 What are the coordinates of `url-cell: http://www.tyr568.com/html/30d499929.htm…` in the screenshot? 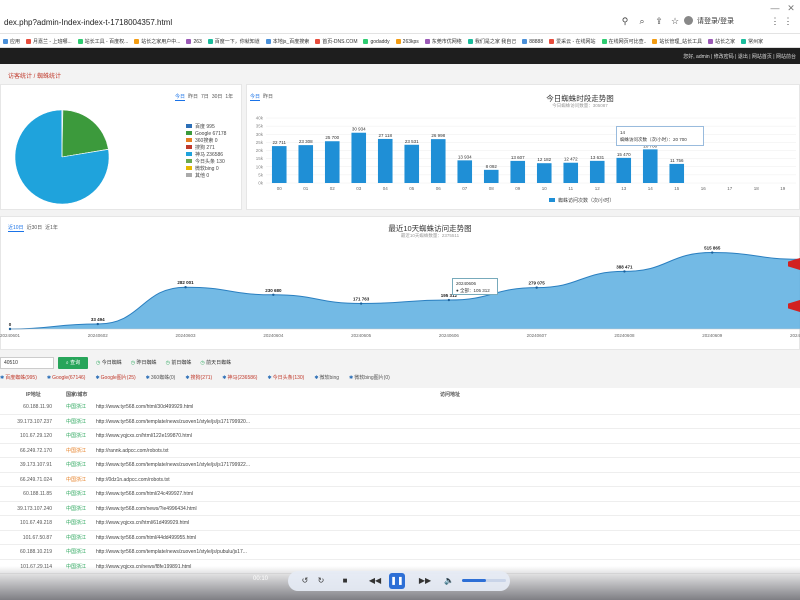 It's located at (144, 407).